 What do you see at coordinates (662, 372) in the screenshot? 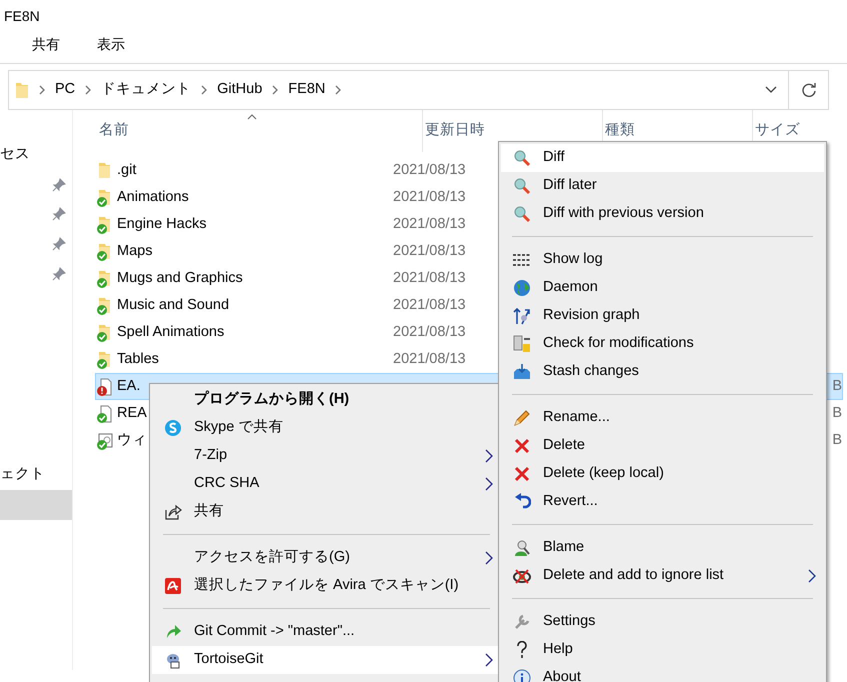
I see `menu-item: Stash changes` at bounding box center [662, 372].